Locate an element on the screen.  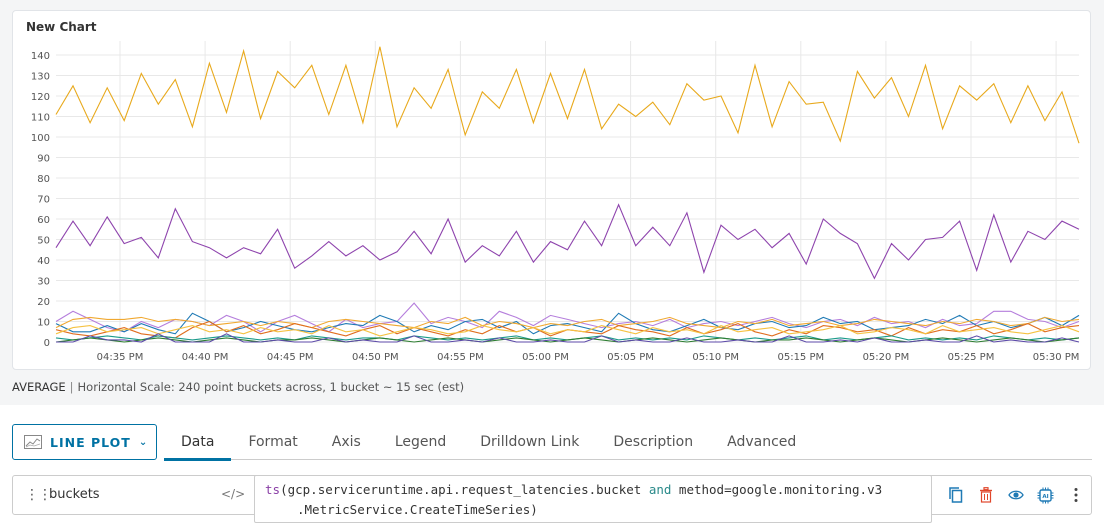
copy-icon is located at coordinates (955, 495).